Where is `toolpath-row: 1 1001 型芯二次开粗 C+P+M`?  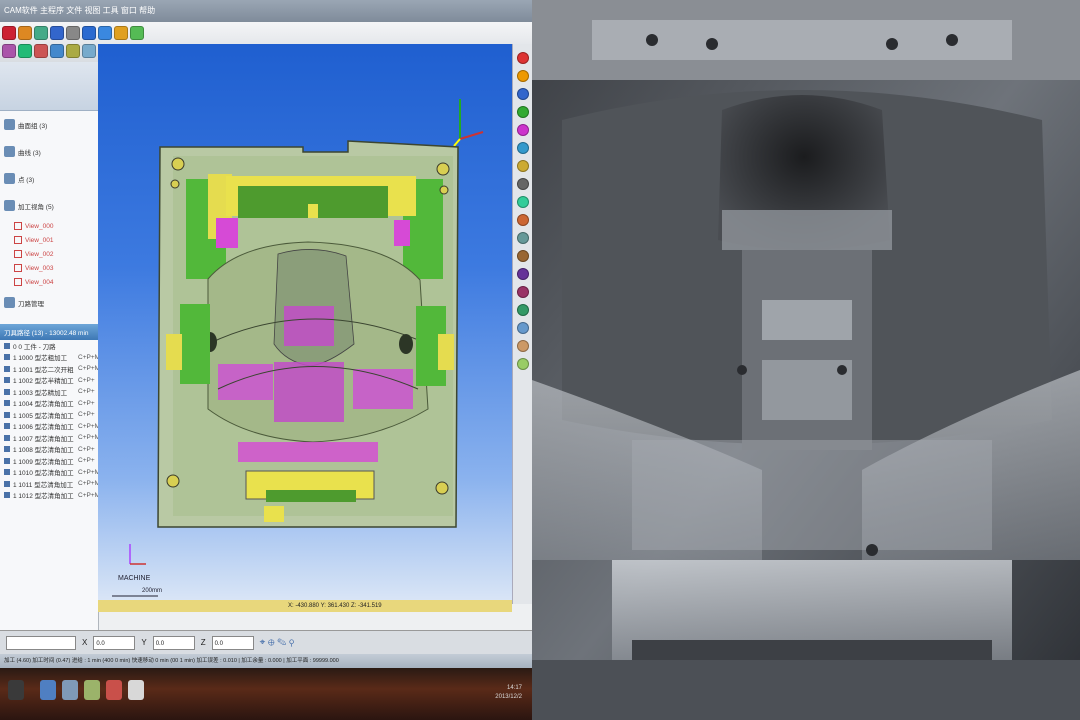 toolpath-row: 1 1001 型芯二次开粗 C+P+M is located at coordinates (50, 369).